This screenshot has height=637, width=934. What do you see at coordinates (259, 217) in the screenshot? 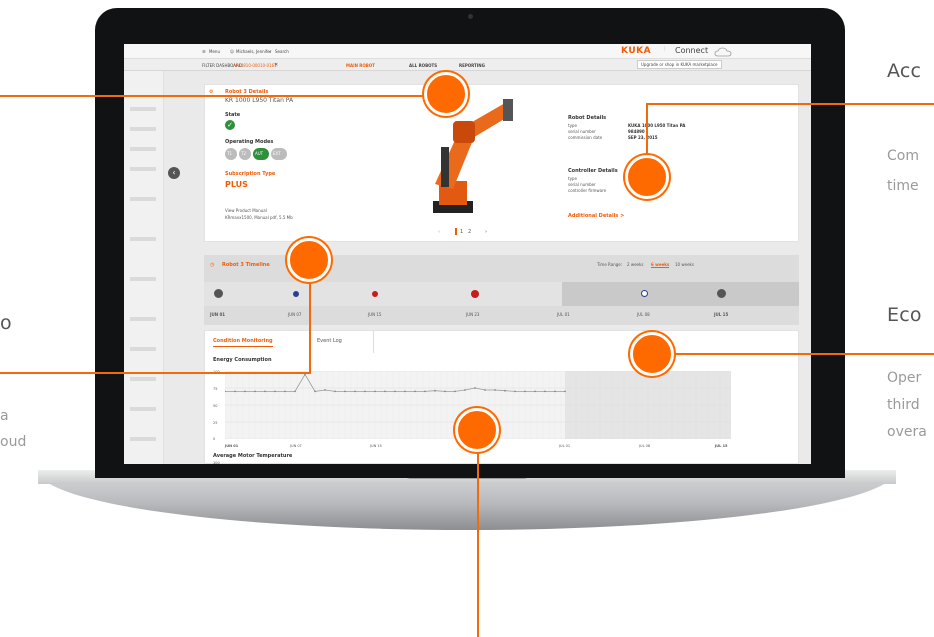
I see `manual-link: KRmaxx1500, Manual pdf, 5.5 Mb` at bounding box center [259, 217].